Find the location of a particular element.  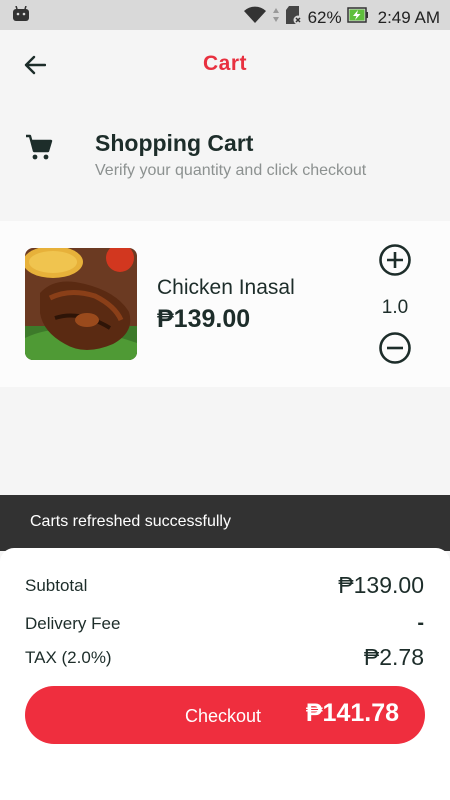

plus-circle-icon is located at coordinates (395, 262).